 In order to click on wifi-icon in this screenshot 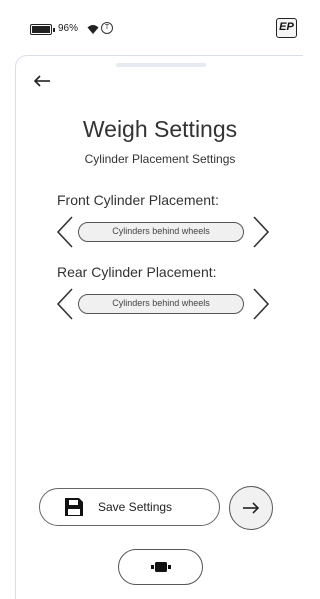, I will do `click(93, 29)`.